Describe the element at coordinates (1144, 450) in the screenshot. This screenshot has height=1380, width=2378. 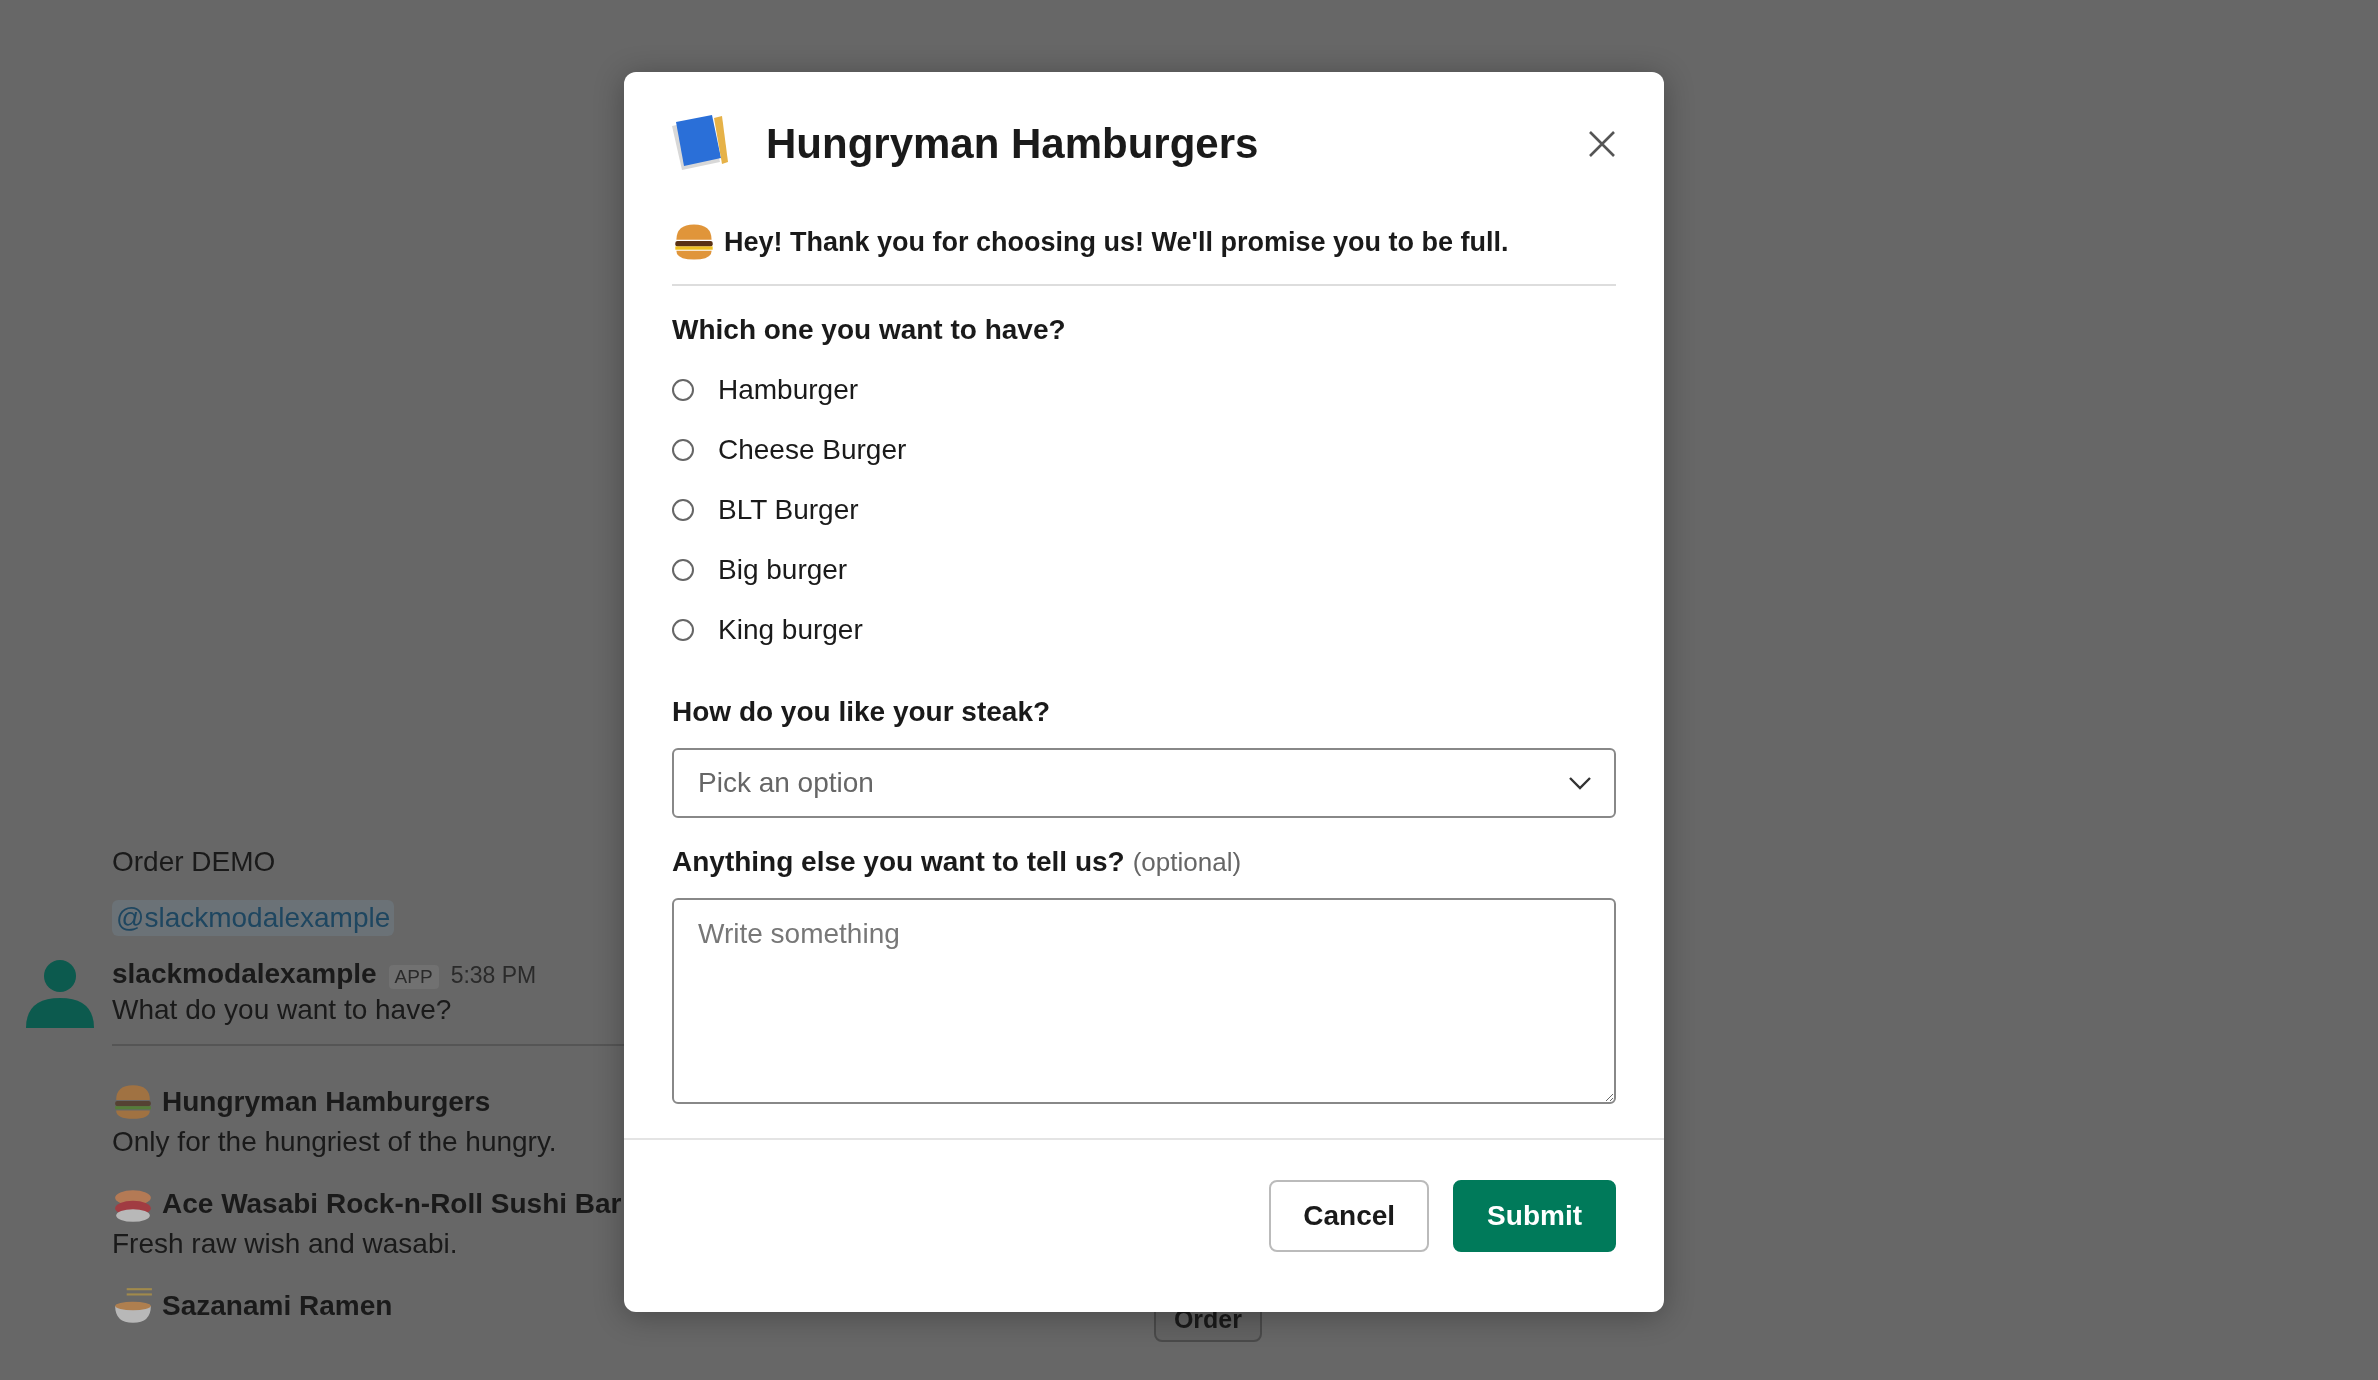
I see `radio-option: Cheese Burger` at that location.